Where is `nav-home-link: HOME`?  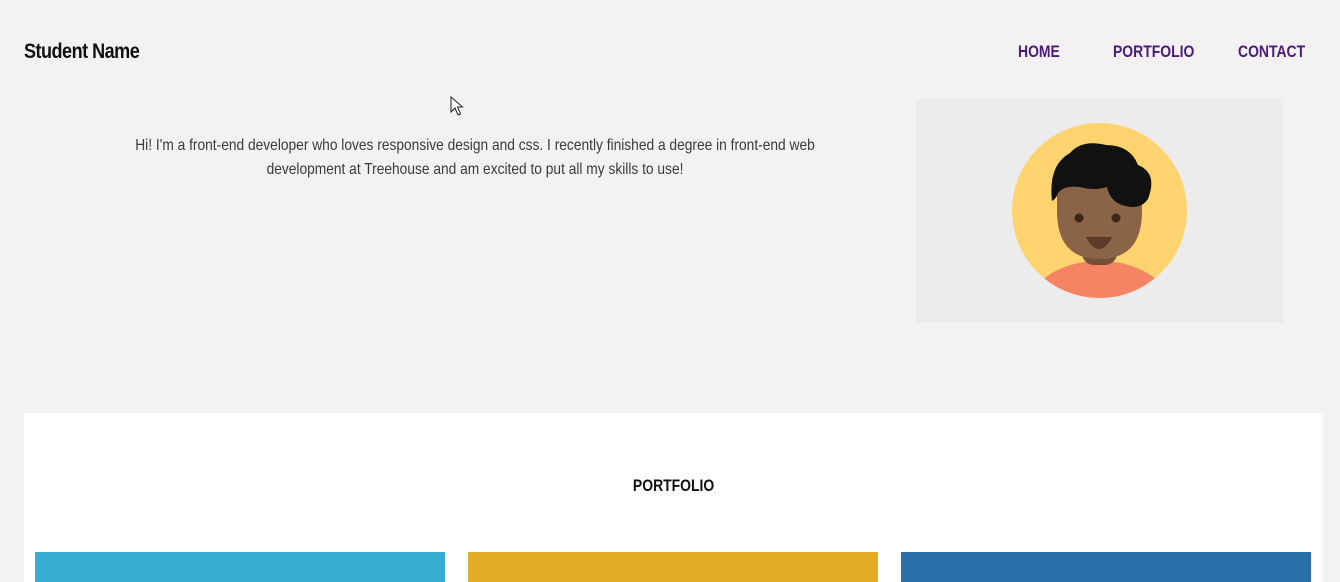
nav-home-link: HOME is located at coordinates (1039, 52).